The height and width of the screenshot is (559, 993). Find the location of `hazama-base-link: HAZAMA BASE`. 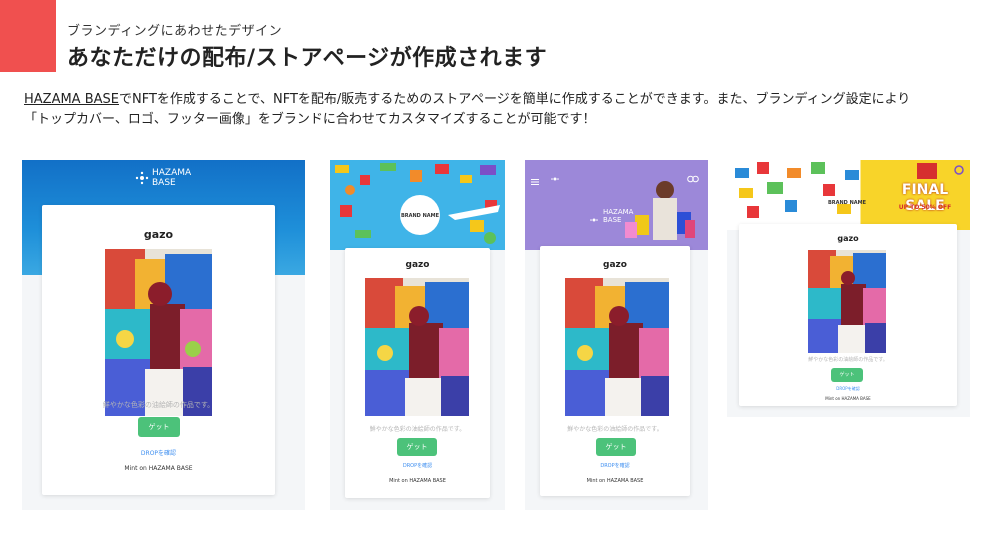

hazama-base-link: HAZAMA BASE is located at coordinates (71, 99).